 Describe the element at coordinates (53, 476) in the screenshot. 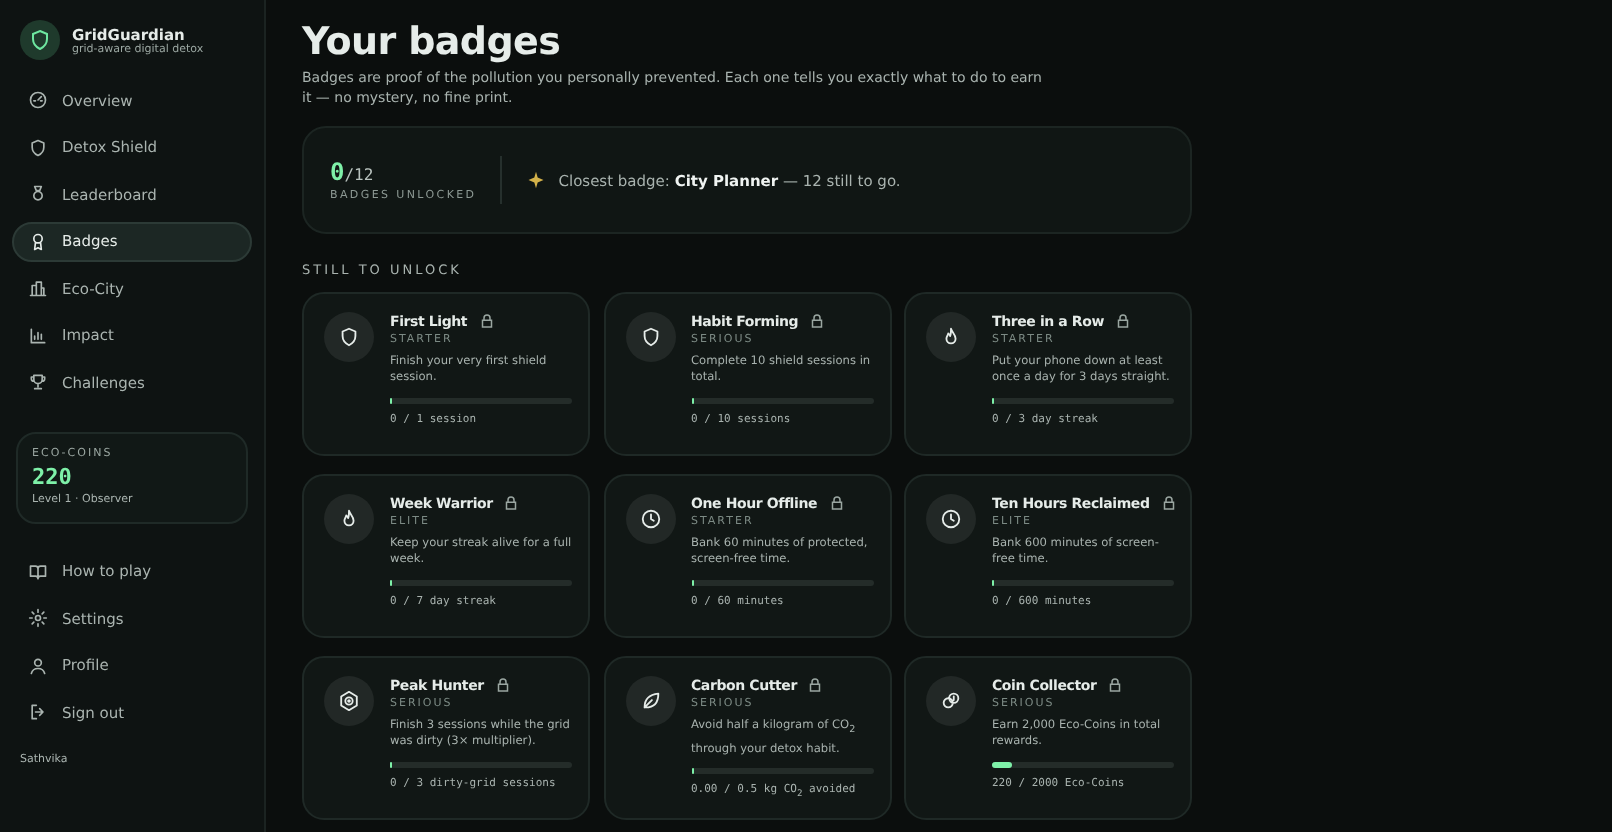

I see `coins-value: 220` at that location.